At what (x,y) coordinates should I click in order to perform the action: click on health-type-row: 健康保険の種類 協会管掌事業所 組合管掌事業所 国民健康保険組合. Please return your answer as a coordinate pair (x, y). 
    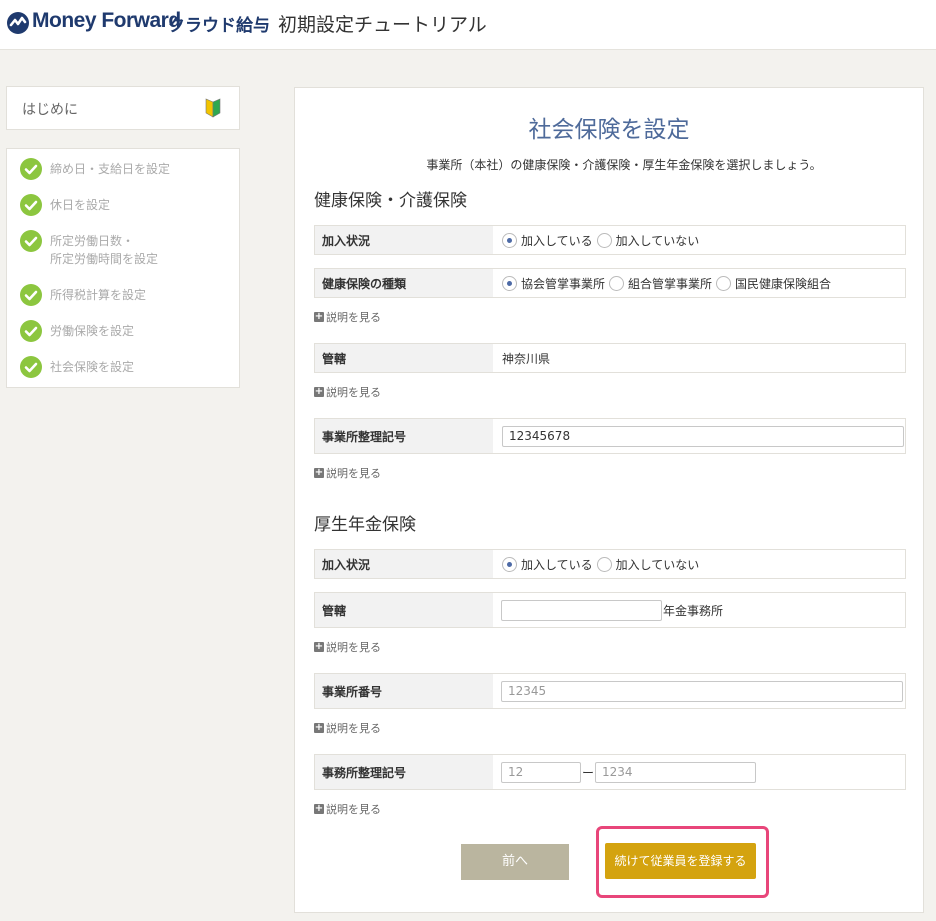
    Looking at the image, I should click on (610, 283).